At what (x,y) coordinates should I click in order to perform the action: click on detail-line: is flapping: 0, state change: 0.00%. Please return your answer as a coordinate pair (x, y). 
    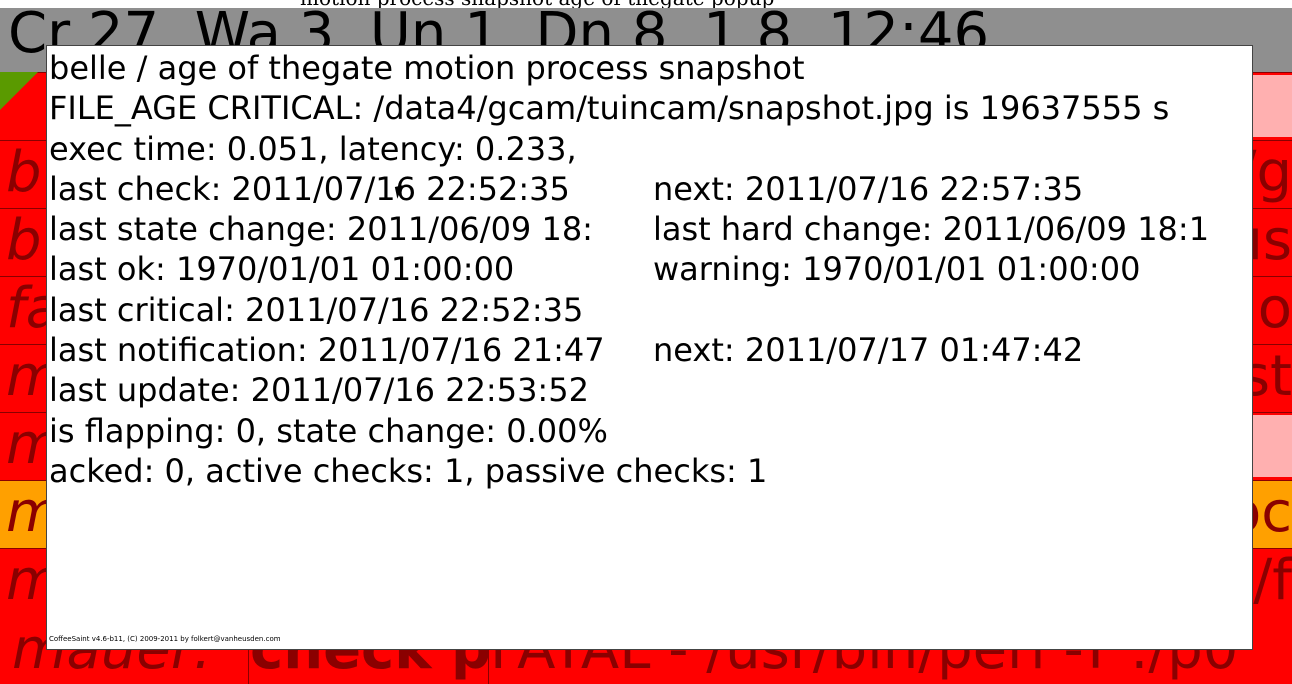
    Looking at the image, I should click on (649, 431).